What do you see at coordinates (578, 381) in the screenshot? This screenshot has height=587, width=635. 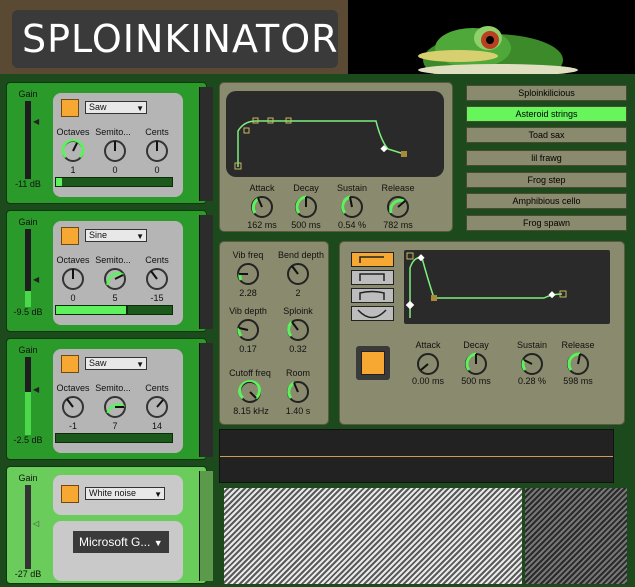 I see `release-value: 598 ms` at bounding box center [578, 381].